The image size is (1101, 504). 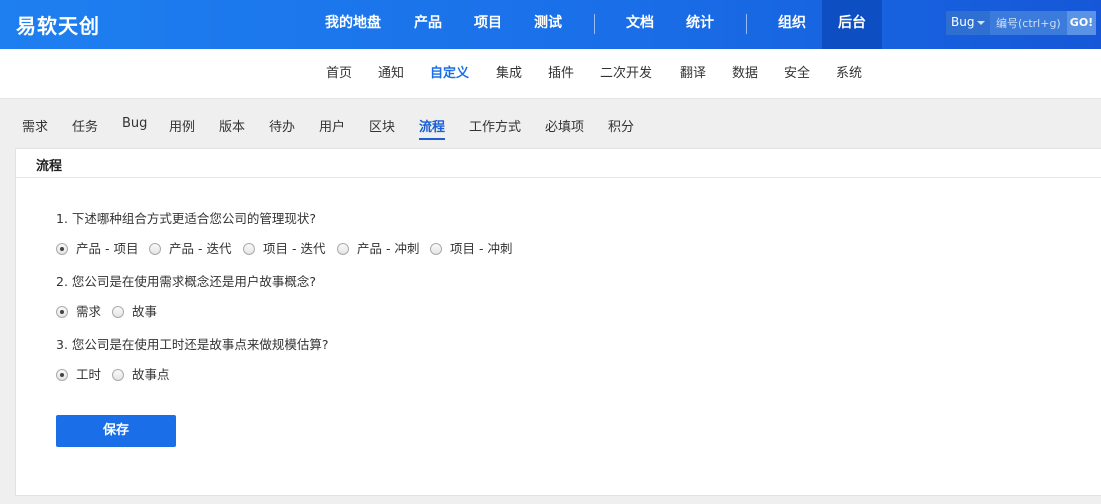 I want to click on nav-item-admin: 后台, so click(x=852, y=24).